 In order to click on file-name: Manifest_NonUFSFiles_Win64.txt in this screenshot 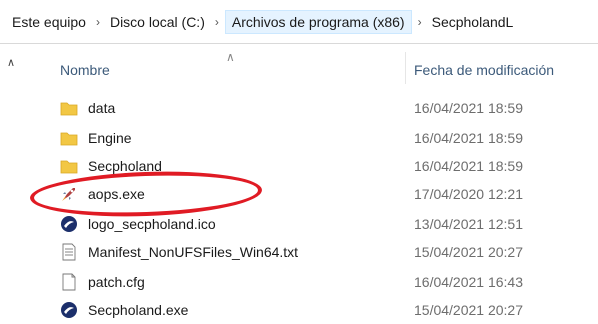, I will do `click(193, 252)`.